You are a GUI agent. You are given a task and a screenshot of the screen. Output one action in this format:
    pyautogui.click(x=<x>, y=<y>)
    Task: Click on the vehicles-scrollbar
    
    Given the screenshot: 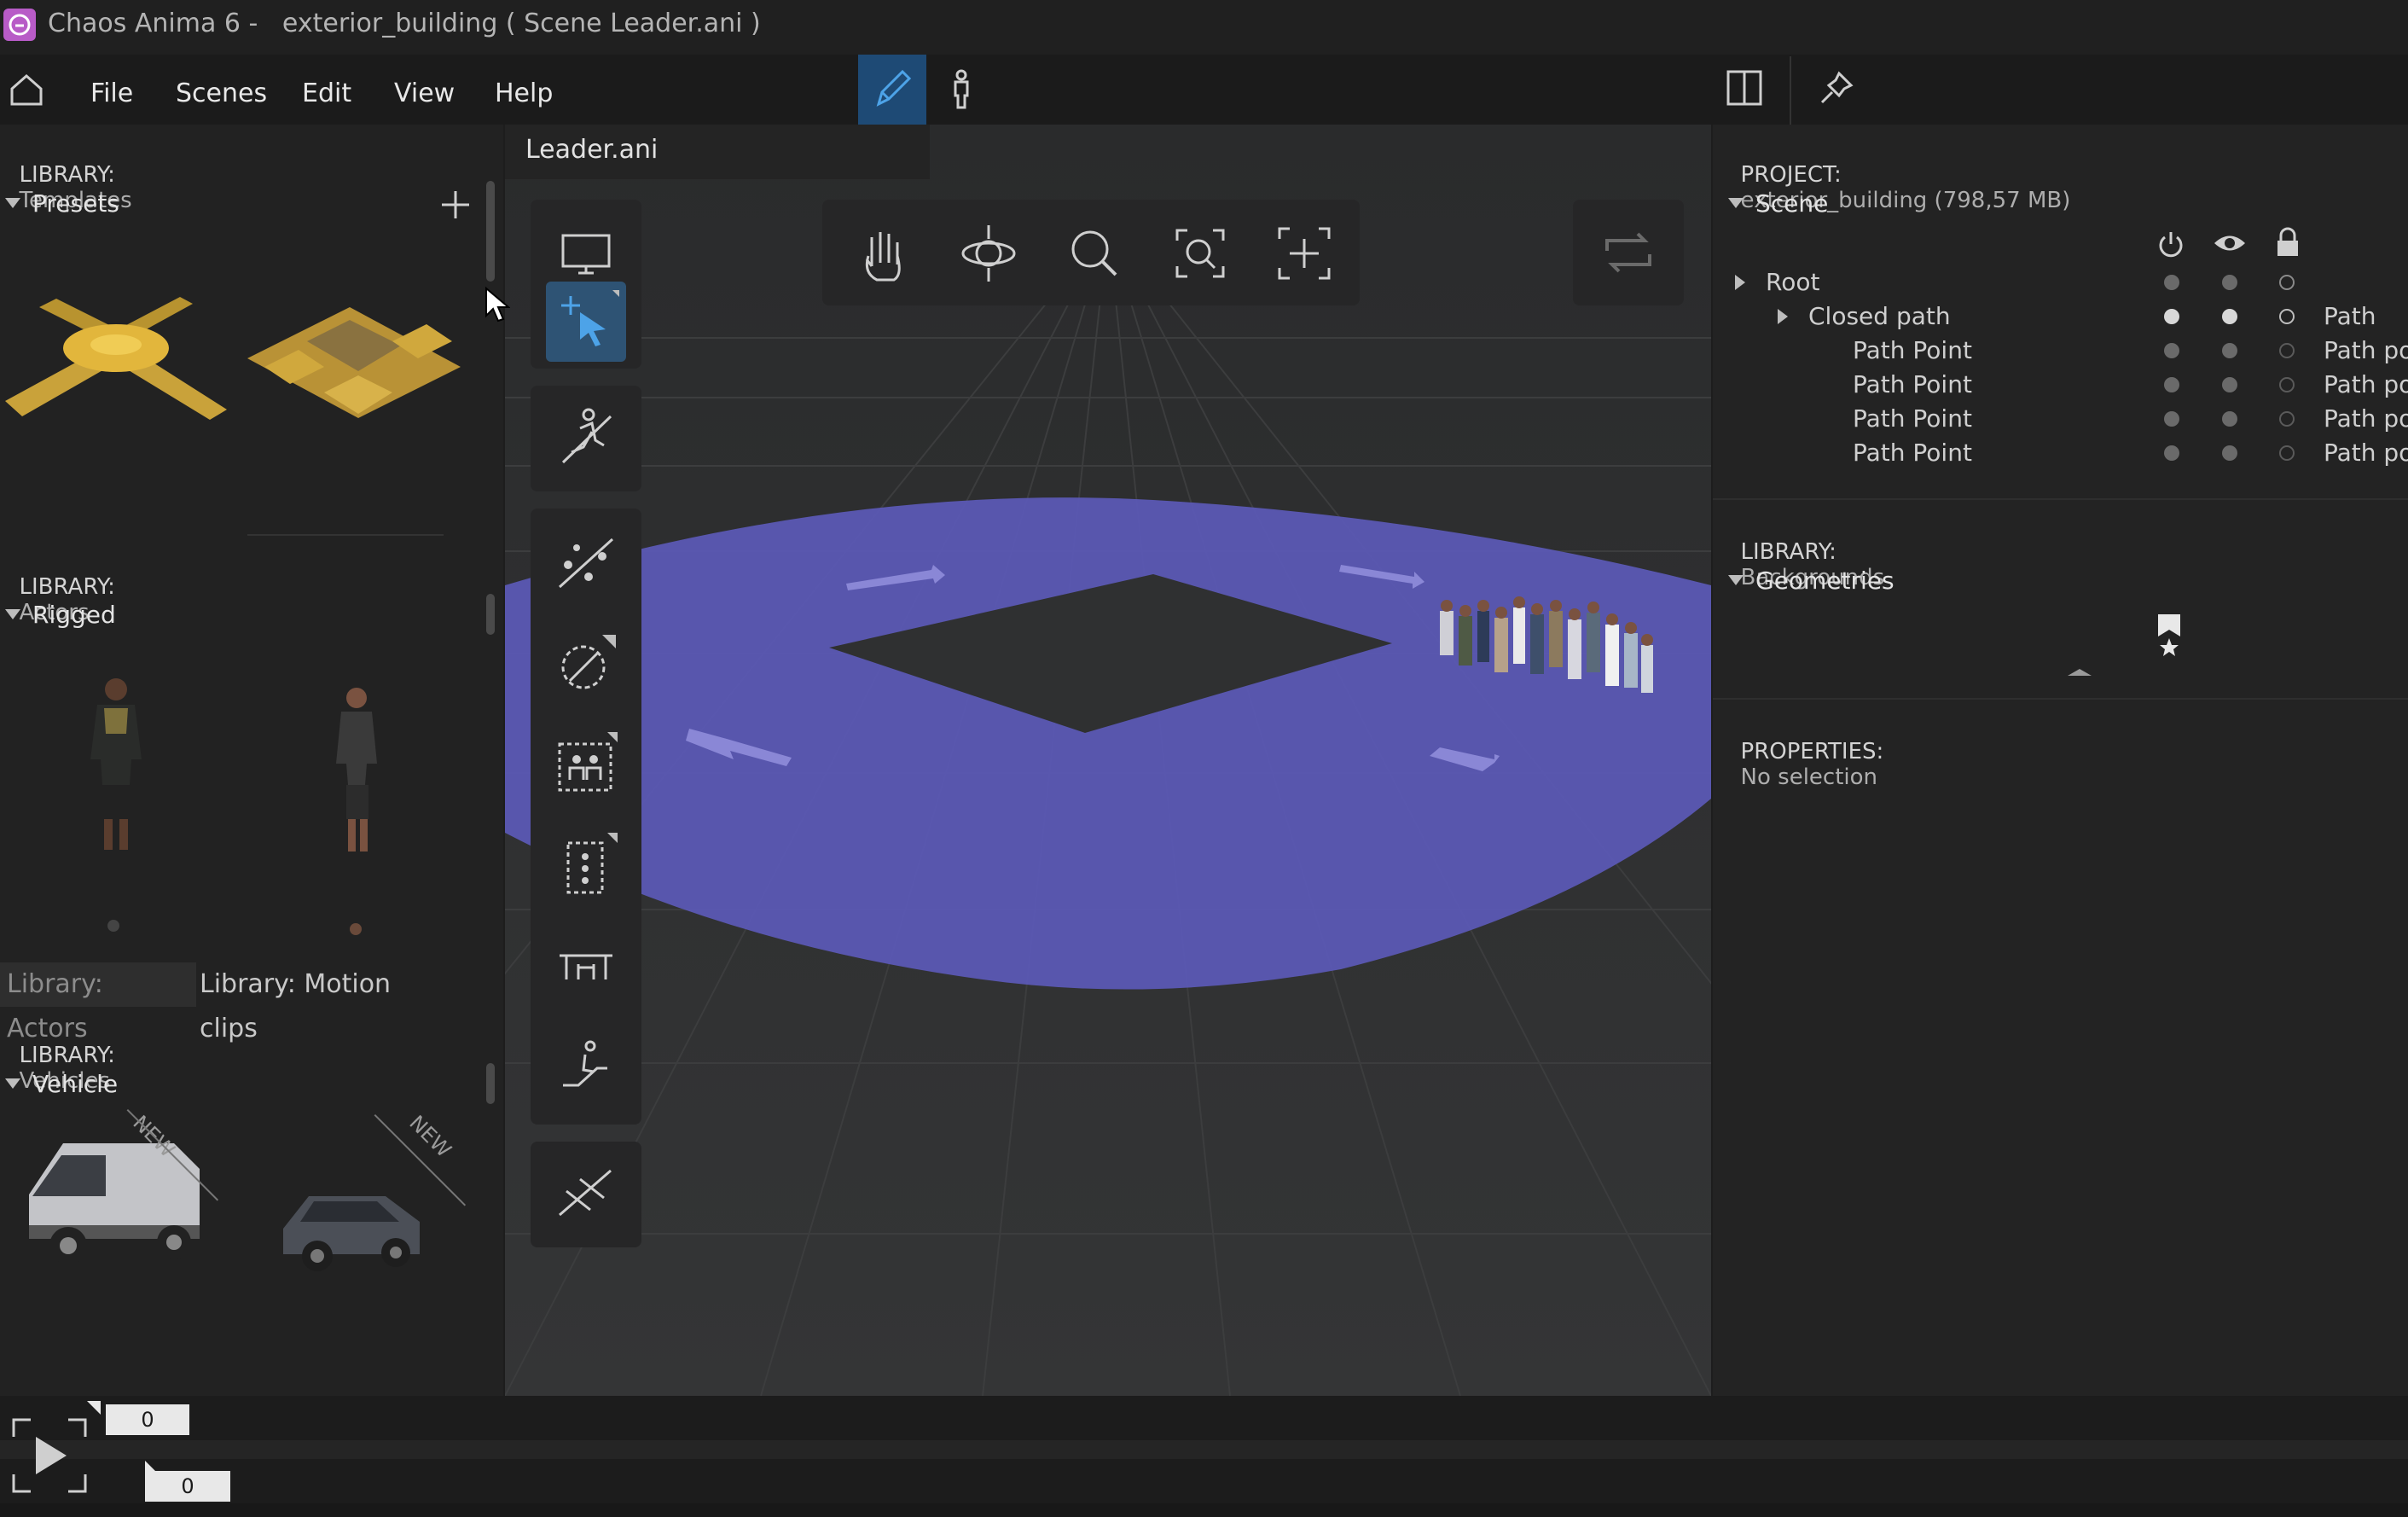 What is the action you would take?
    pyautogui.click(x=490, y=1083)
    